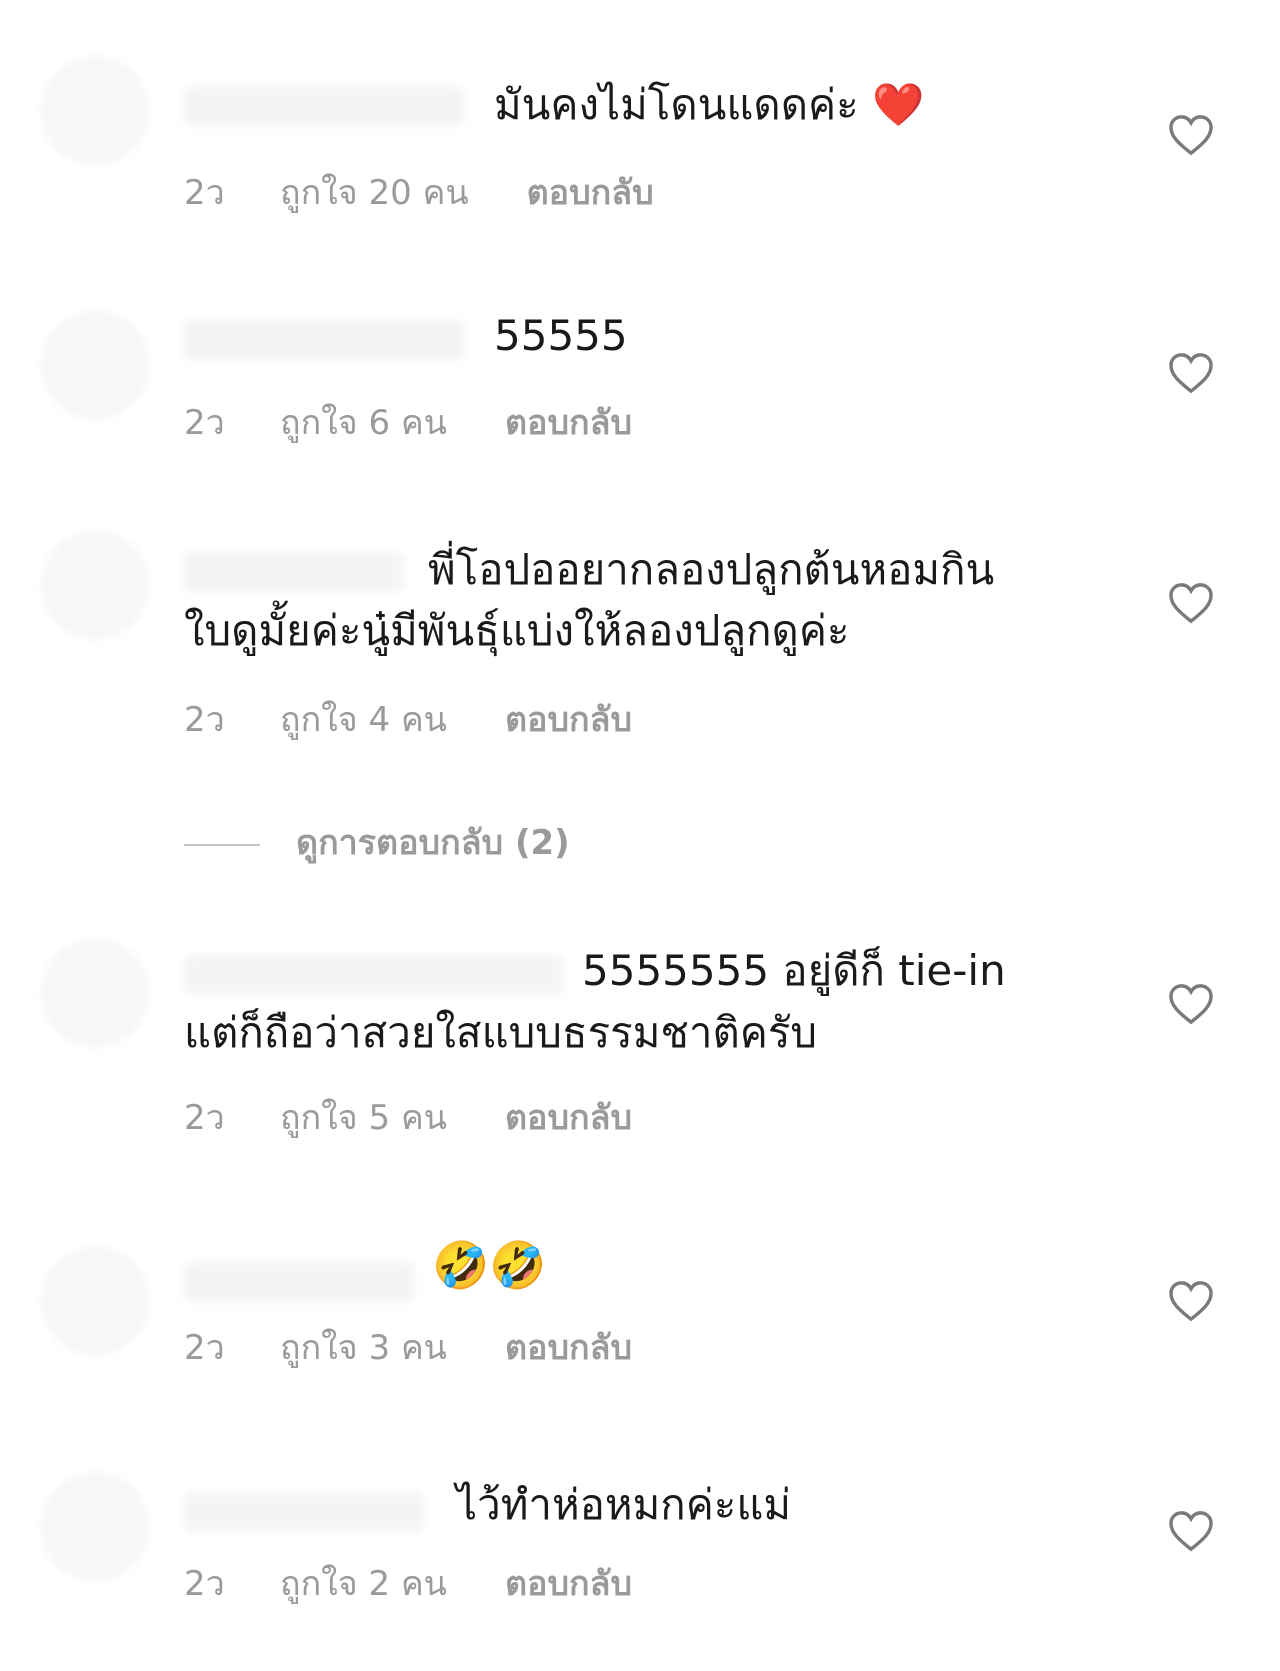 Image resolution: width=1280 pixels, height=1671 pixels. I want to click on like-count: ถูกใจ 4 คน, so click(363, 719).